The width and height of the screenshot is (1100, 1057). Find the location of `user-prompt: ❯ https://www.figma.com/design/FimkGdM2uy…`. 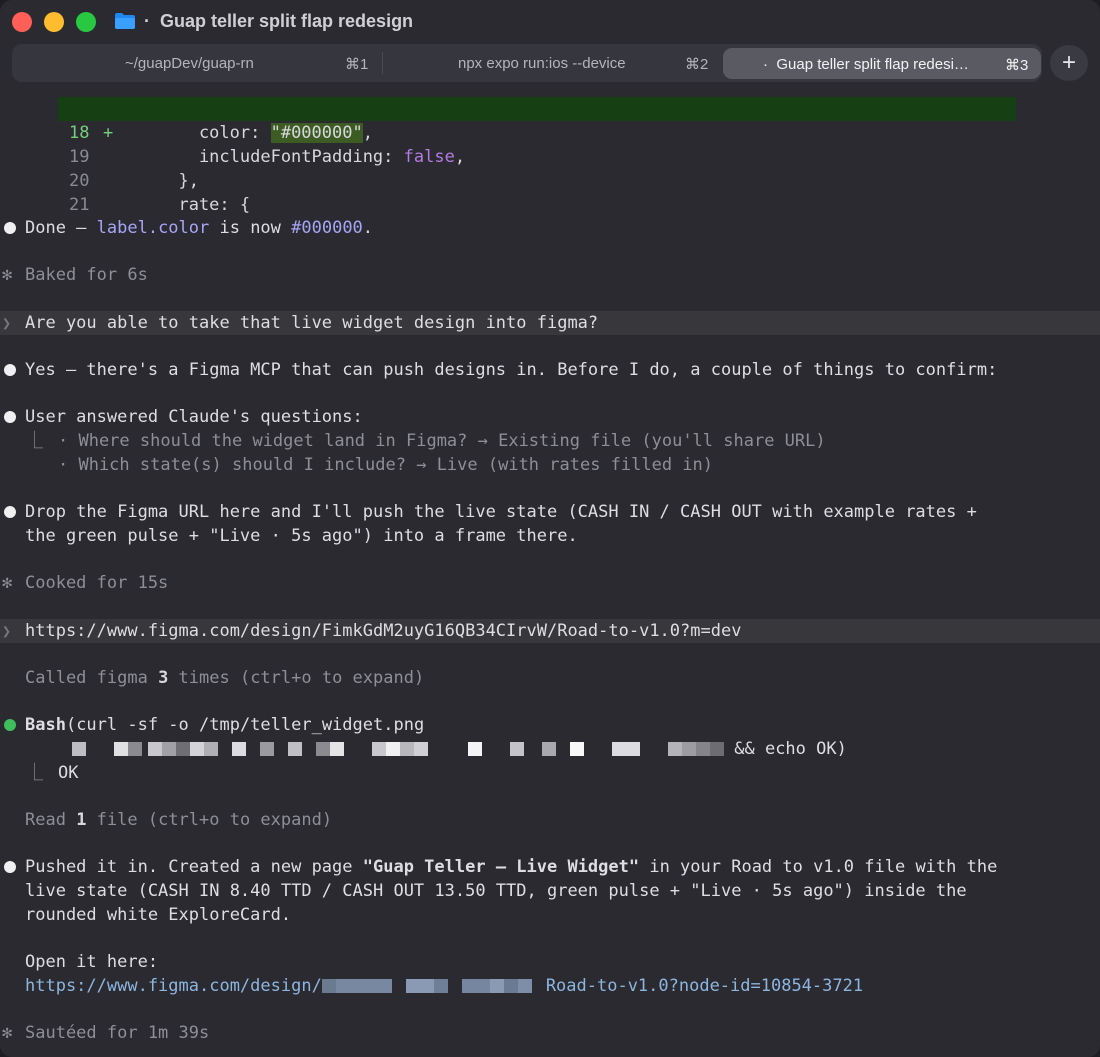

user-prompt: ❯ https://www.figma.com/design/FimkGdM2uy… is located at coordinates (550, 631).